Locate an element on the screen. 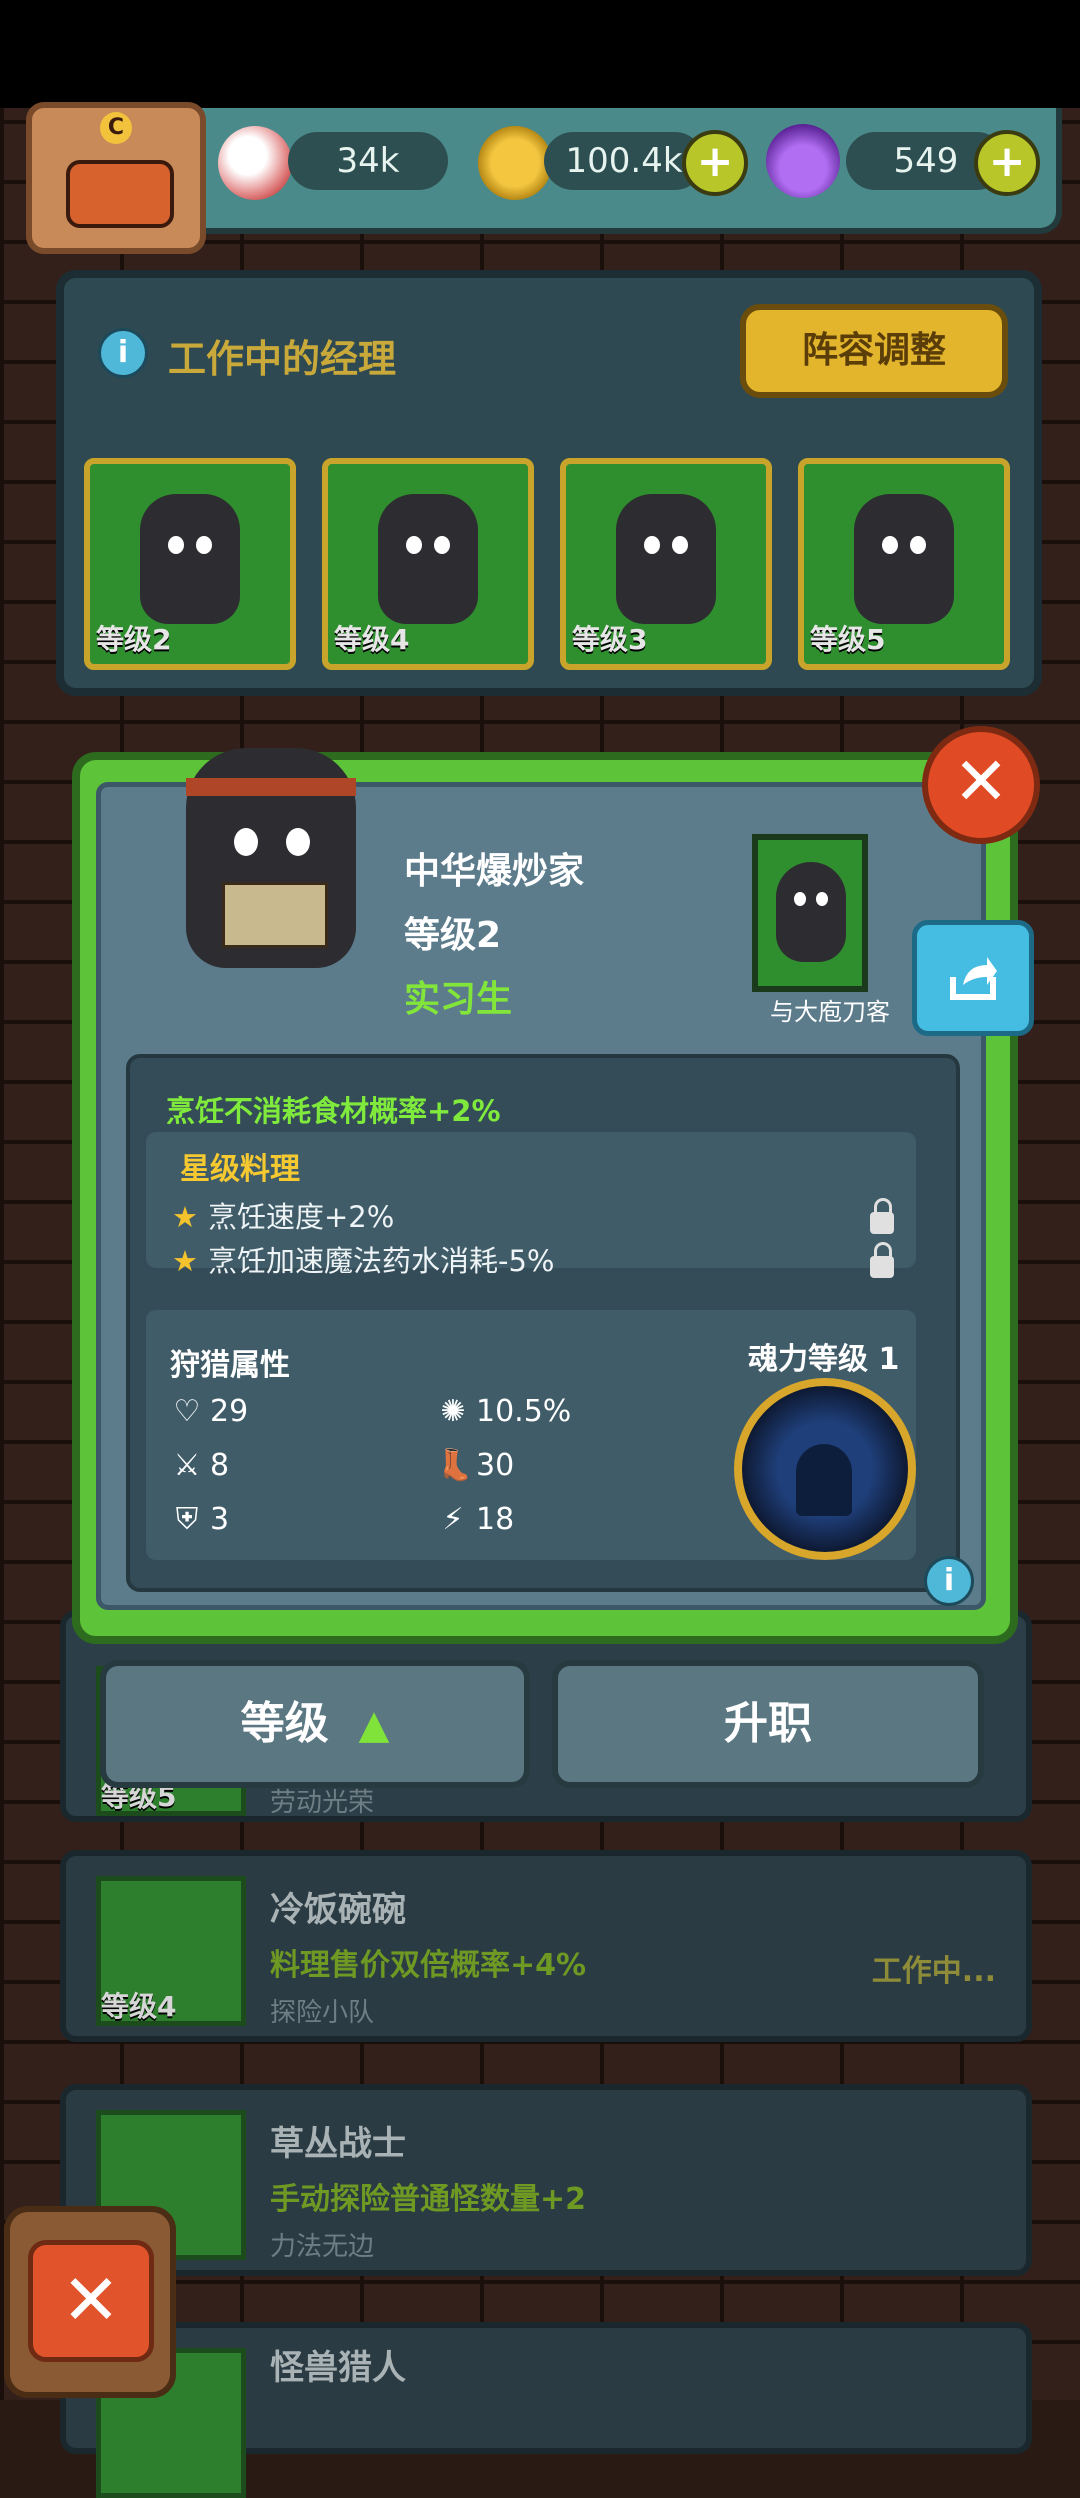 The image size is (1080, 2498). stat-hp: ♡ 29 is located at coordinates (209, 1411).